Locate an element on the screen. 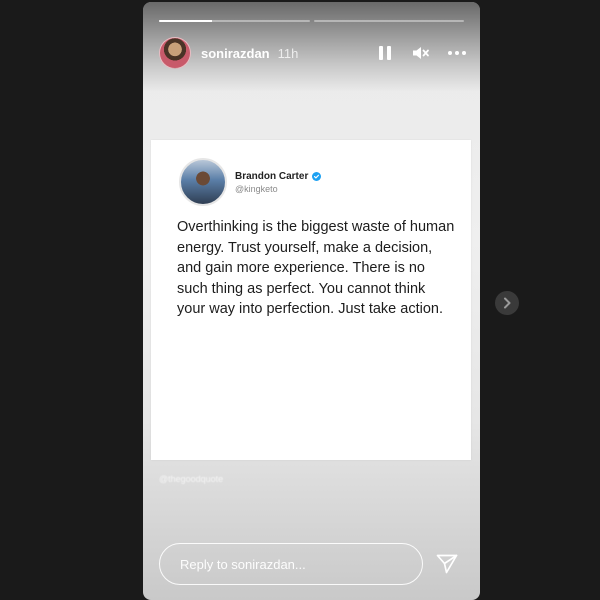 This screenshot has width=600, height=600. tweet-avatar is located at coordinates (203, 182).